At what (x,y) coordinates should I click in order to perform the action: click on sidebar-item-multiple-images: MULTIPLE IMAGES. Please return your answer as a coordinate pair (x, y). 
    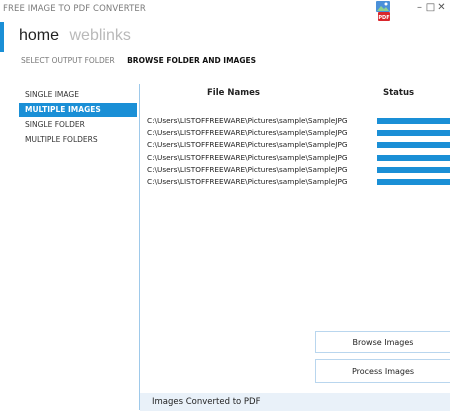
    Looking at the image, I should click on (78, 110).